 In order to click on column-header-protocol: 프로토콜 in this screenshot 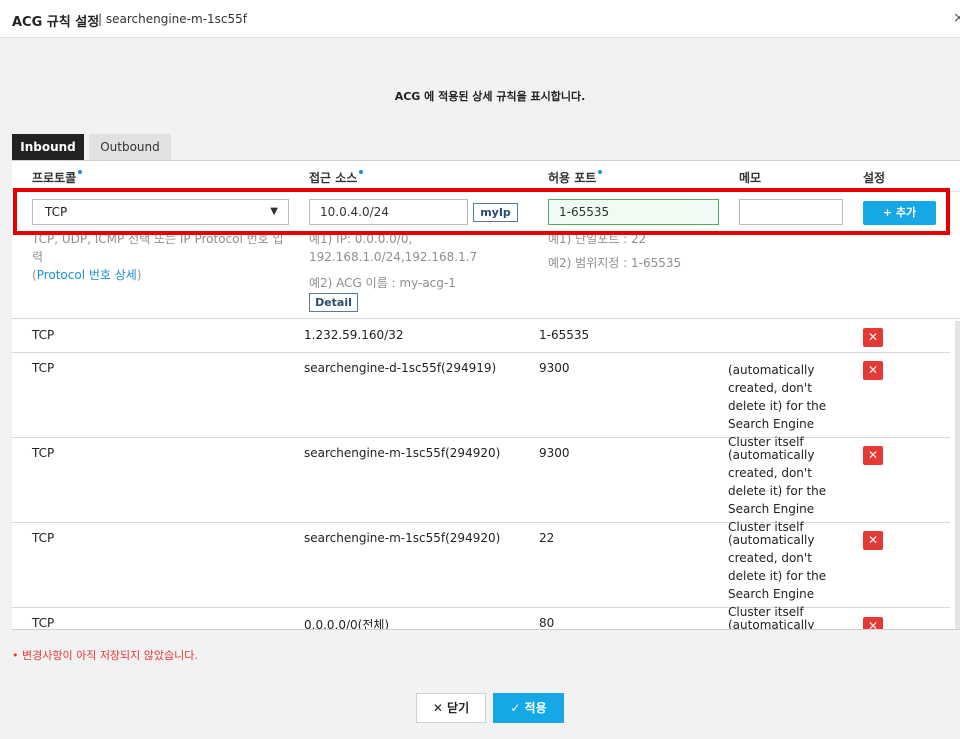, I will do `click(57, 177)`.